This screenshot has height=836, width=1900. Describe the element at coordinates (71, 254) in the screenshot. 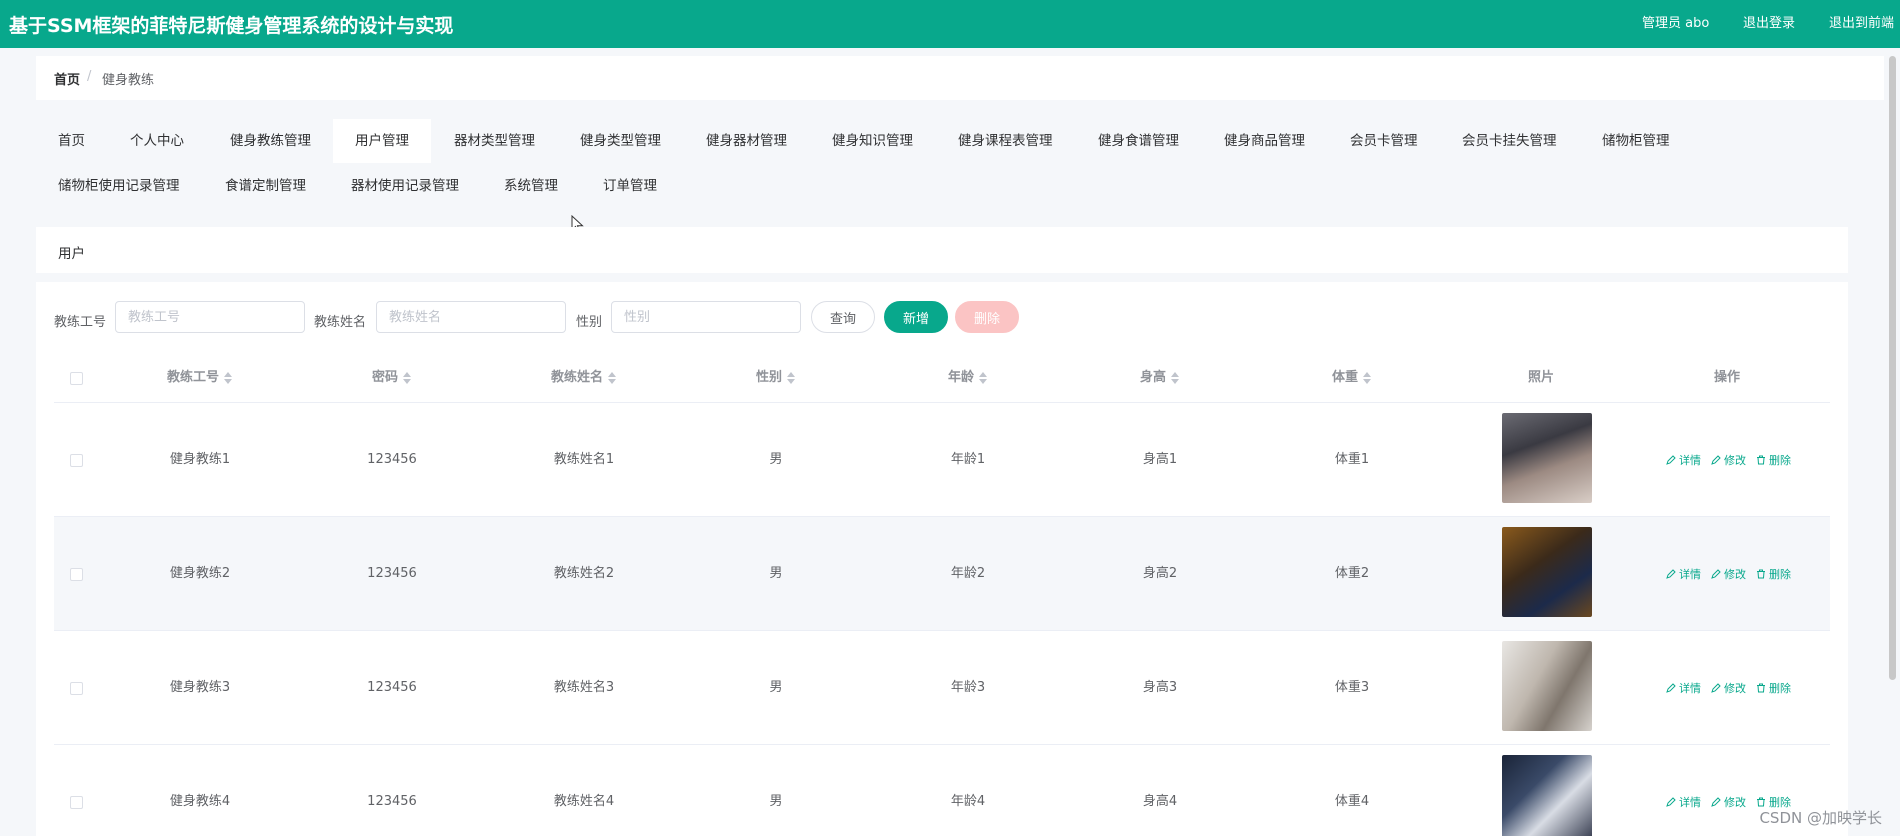

I see `section-title: 用户` at that location.